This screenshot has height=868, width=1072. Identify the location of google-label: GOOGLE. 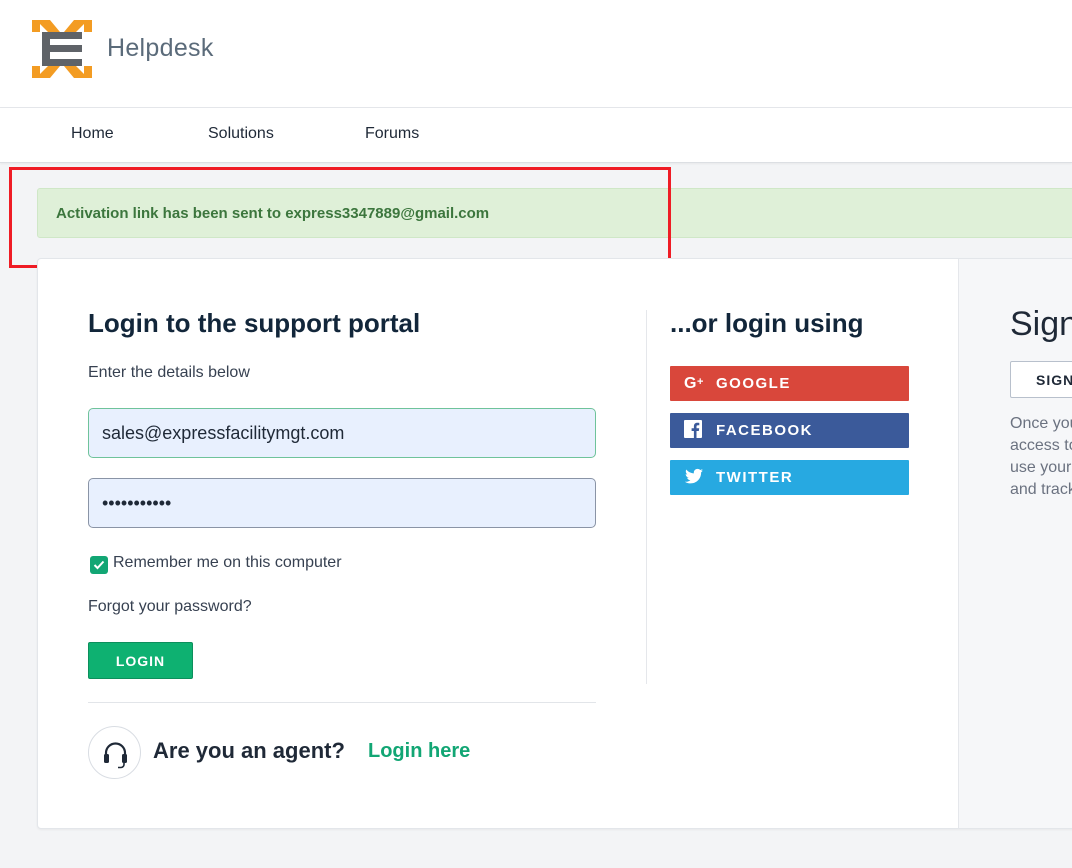
(753, 383).